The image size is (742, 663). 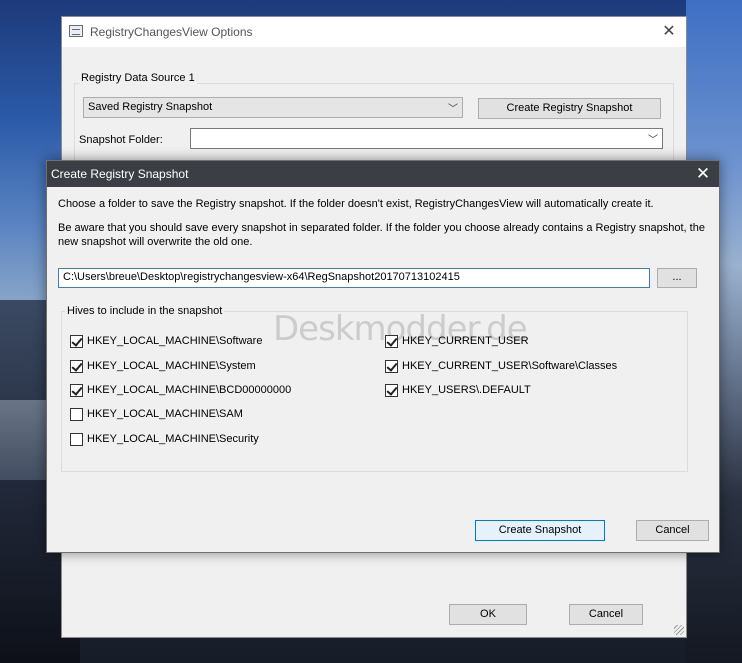 I want to click on dialog-cancel-button: Cancel, so click(x=672, y=530).